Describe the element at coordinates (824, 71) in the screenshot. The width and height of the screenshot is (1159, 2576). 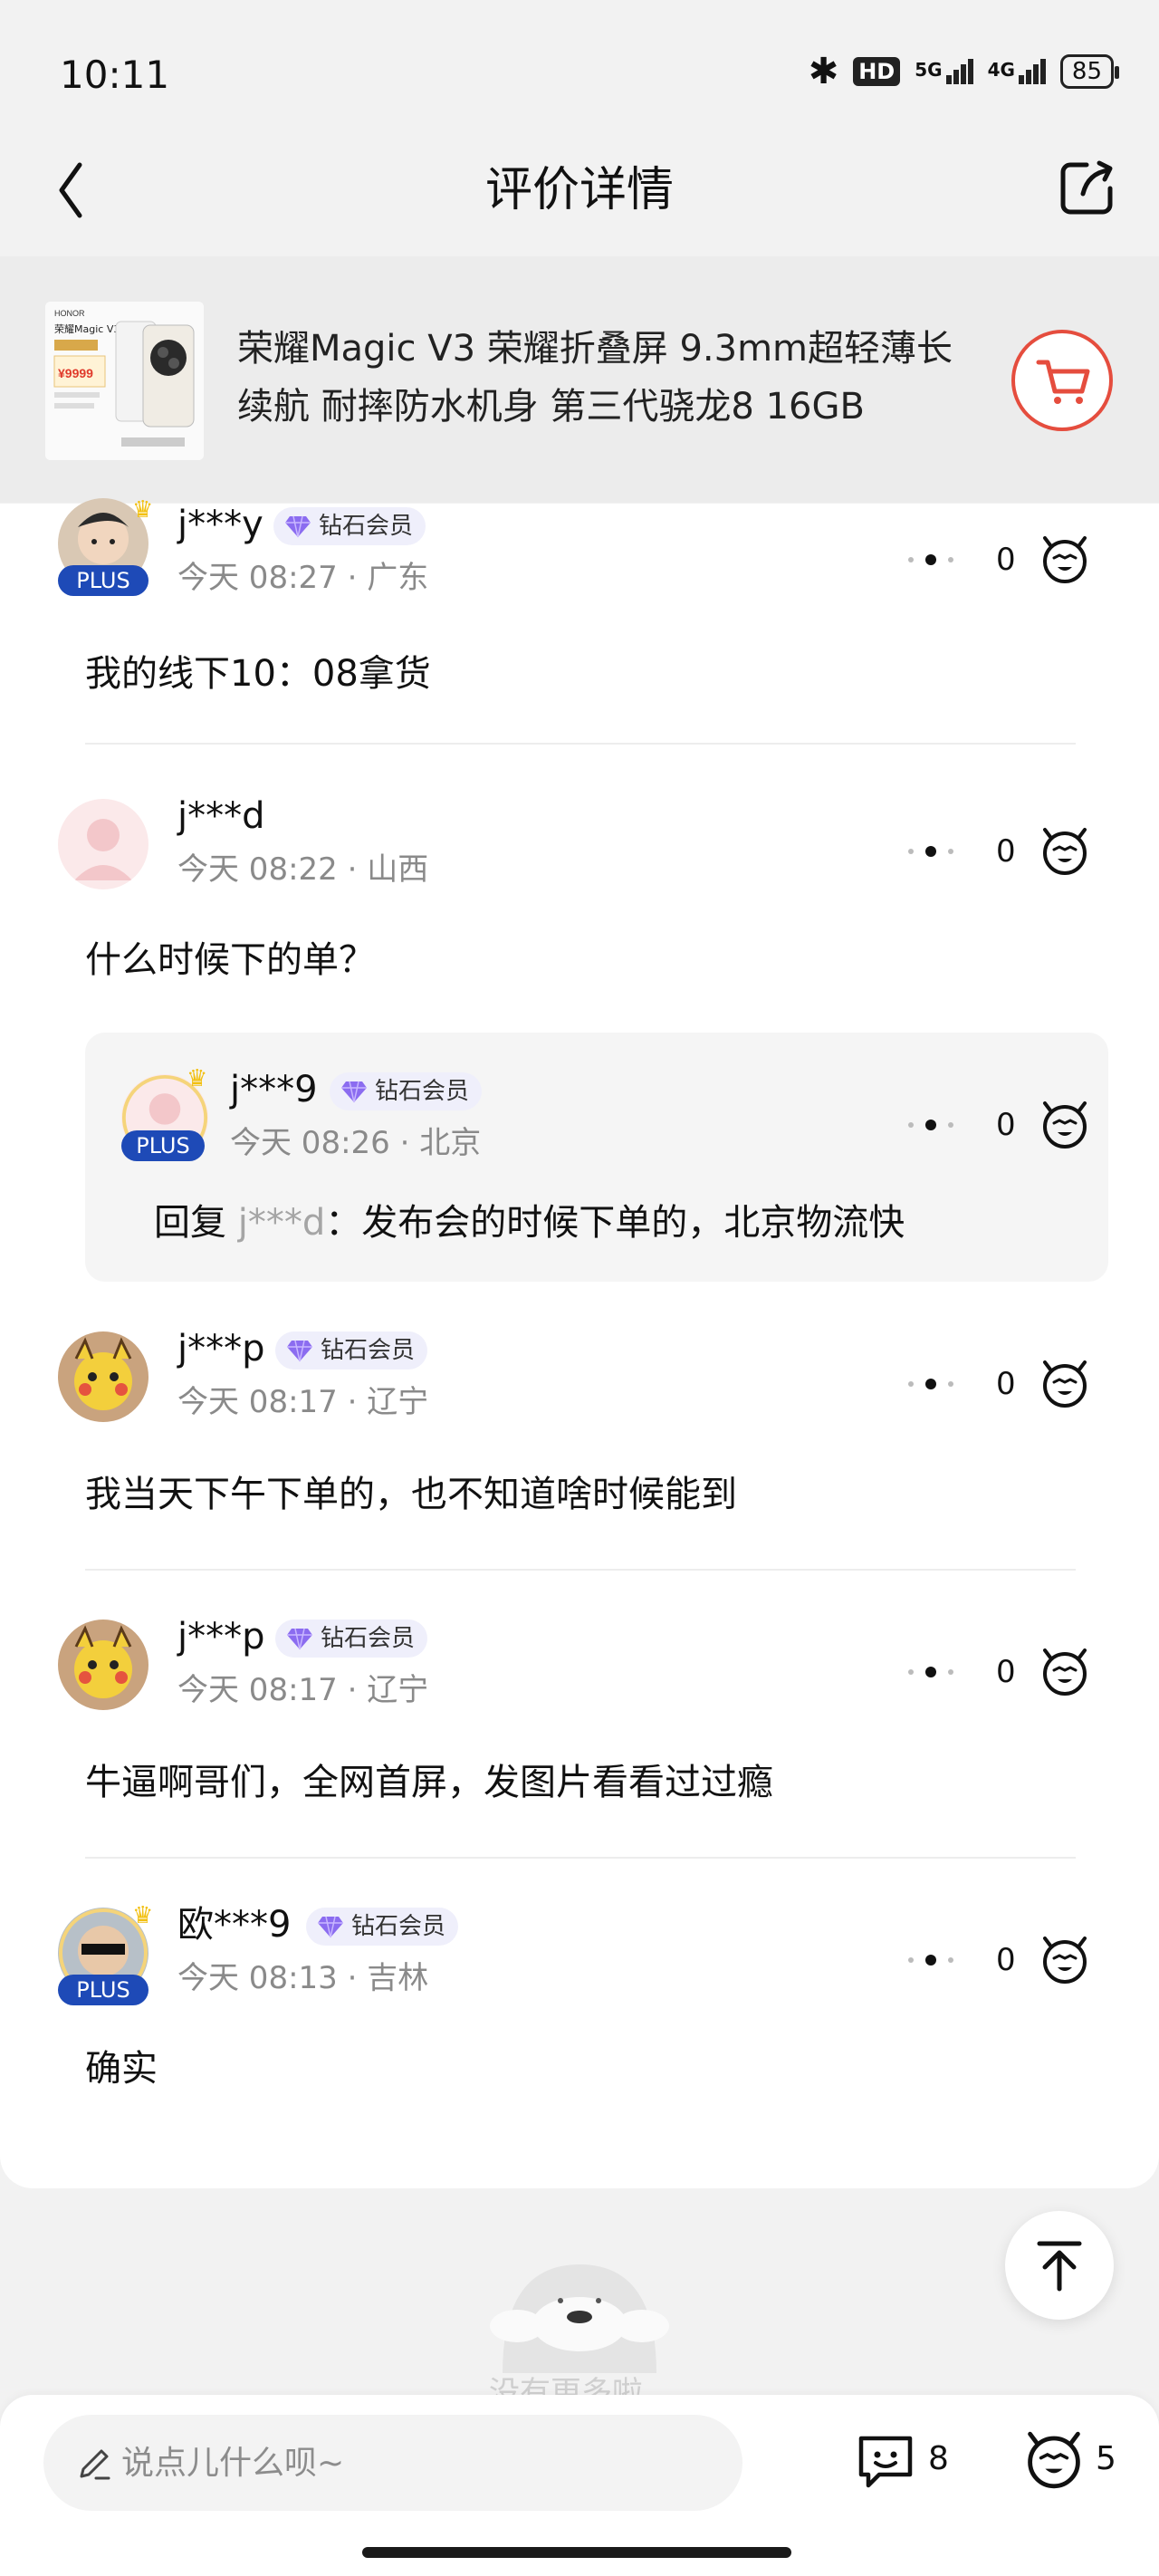
I see `bluetooth-icon: ✱` at that location.